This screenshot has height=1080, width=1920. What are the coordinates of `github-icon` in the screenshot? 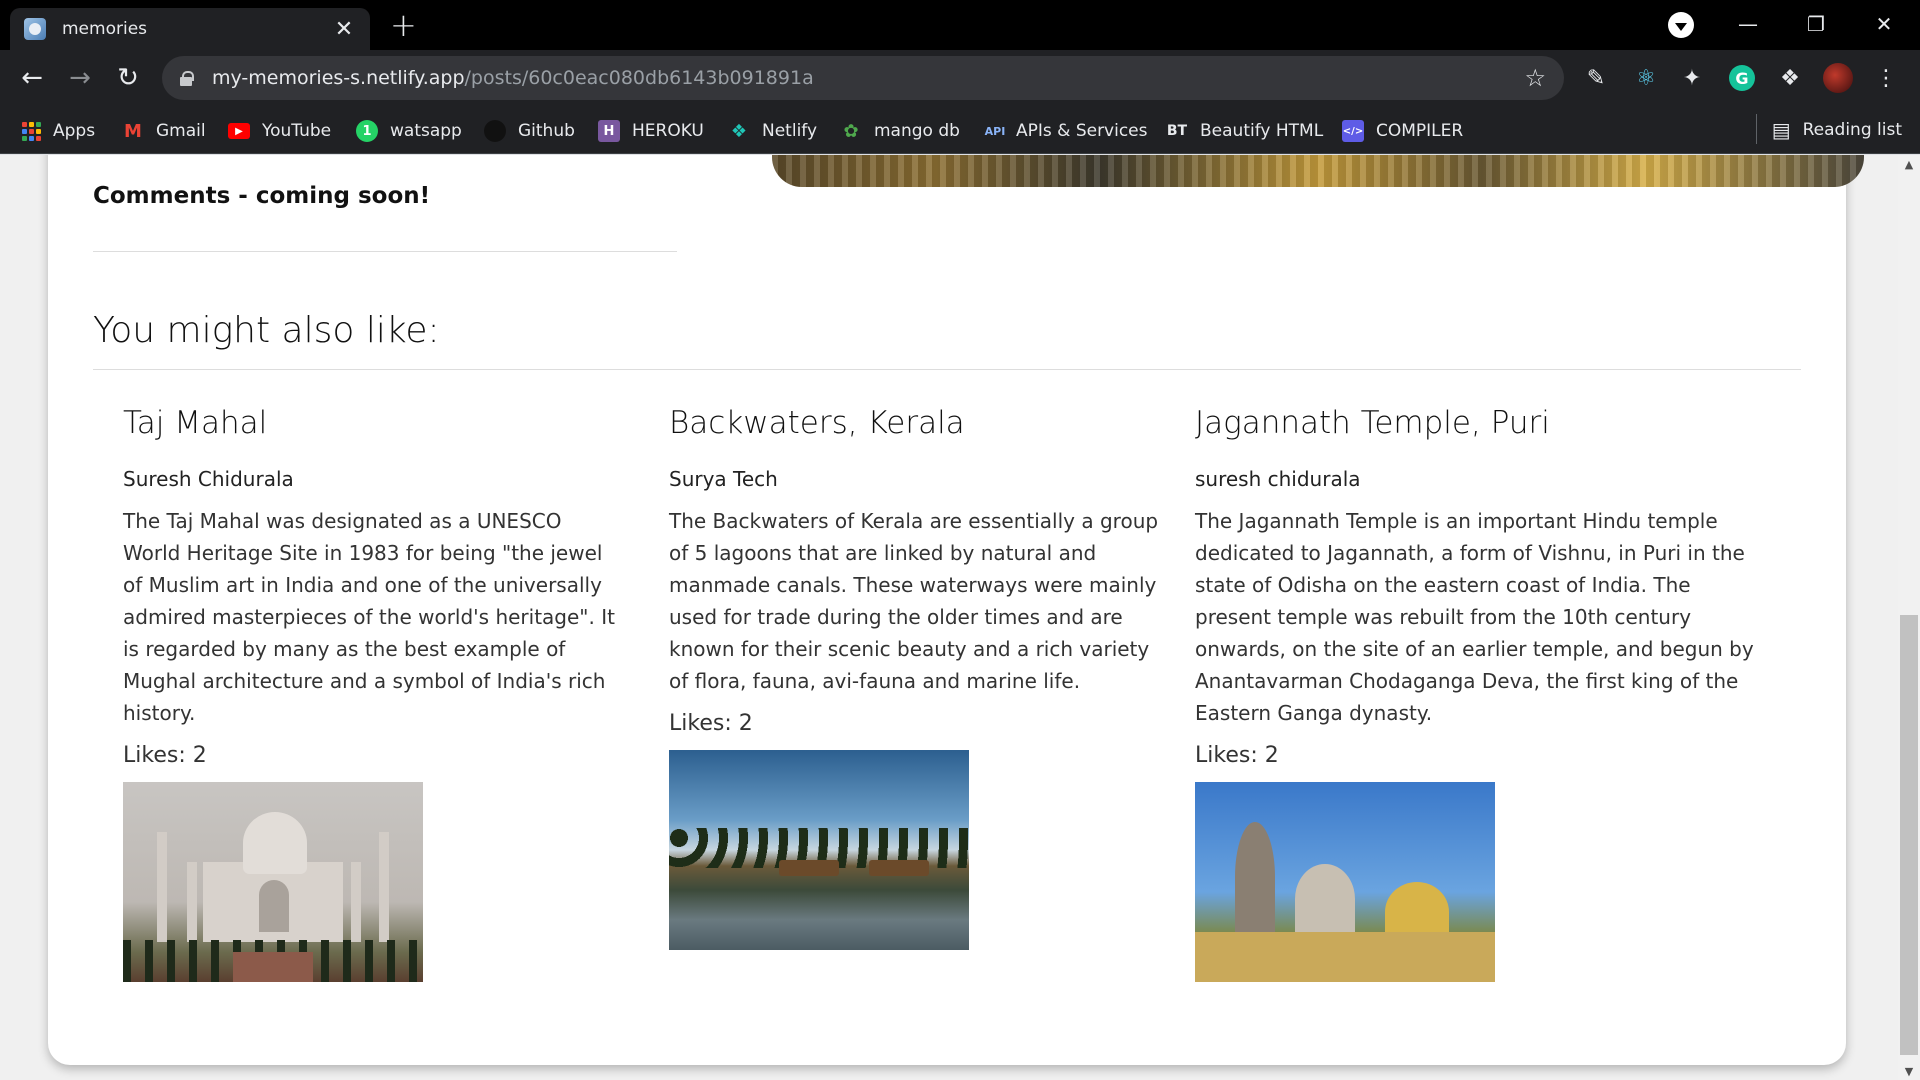 It's located at (495, 131).